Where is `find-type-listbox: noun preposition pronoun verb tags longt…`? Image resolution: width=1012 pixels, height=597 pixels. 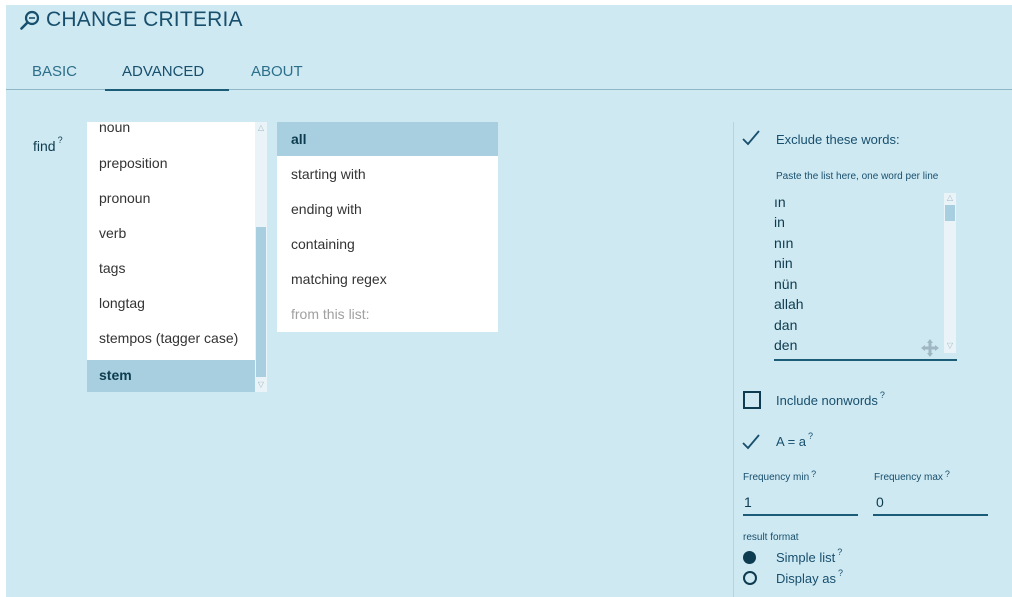
find-type-listbox: noun preposition pronoun verb tags longt… is located at coordinates (177, 257).